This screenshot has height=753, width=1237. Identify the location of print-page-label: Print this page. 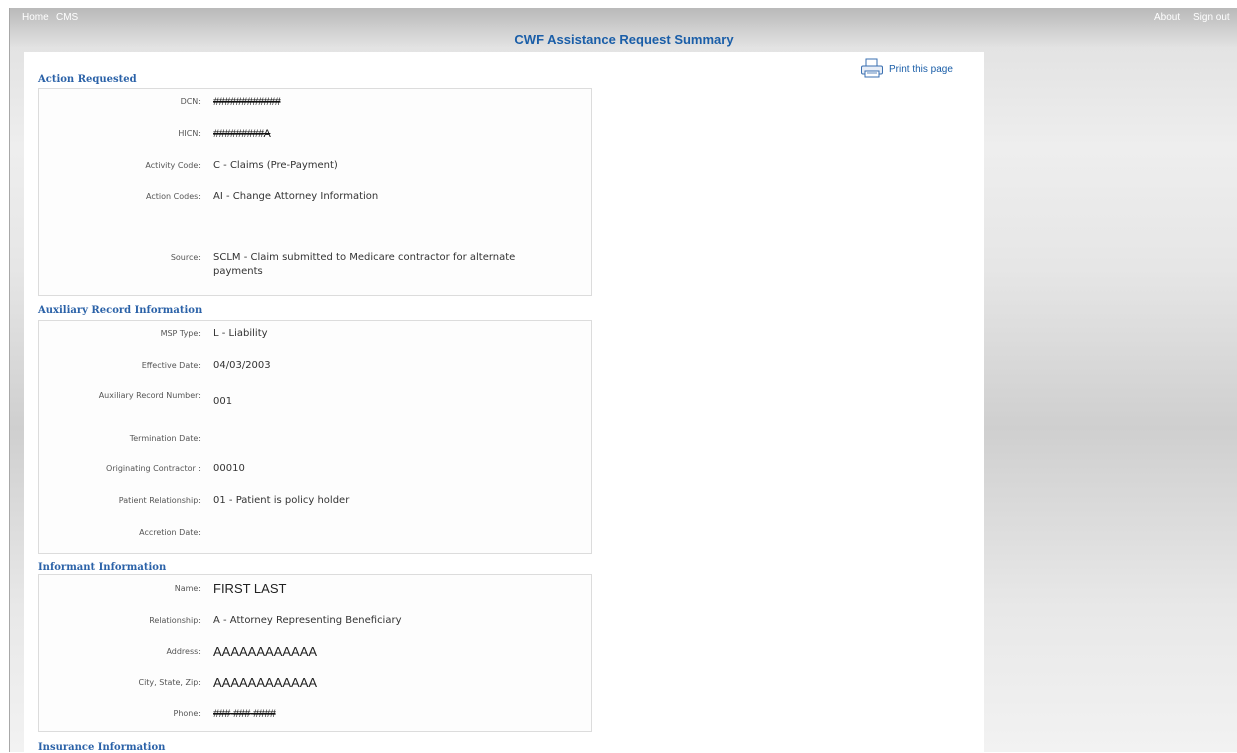
(921, 69).